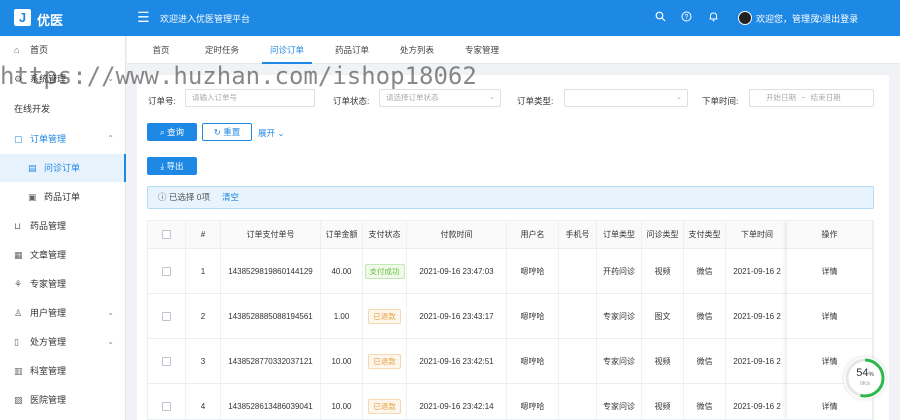 The width and height of the screenshot is (900, 420). Describe the element at coordinates (287, 50) in the screenshot. I see `tab-consult-orders: 问诊订单` at that location.